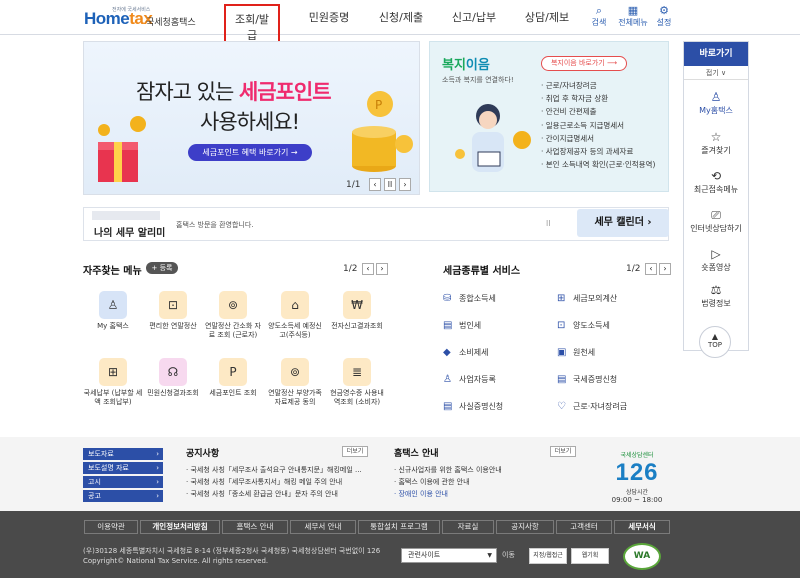 This screenshot has height=578, width=800. Describe the element at coordinates (716, 260) in the screenshot. I see `rail-shortform-video: ▷ 숏폼영상` at that location.